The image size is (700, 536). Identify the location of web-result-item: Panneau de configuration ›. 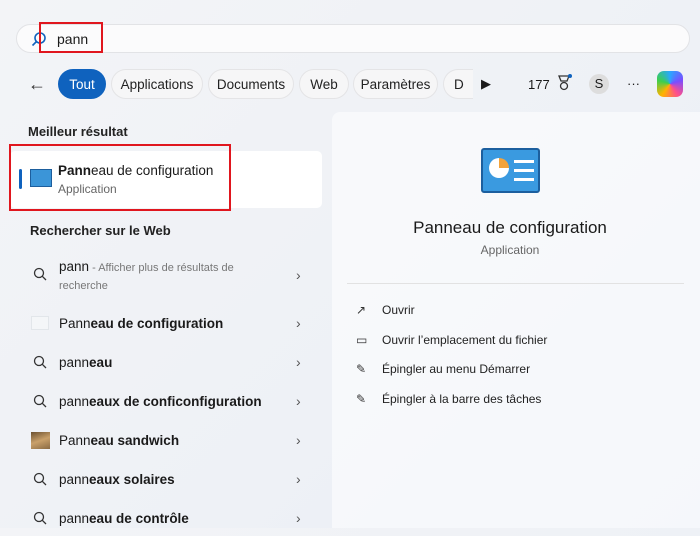
(166, 323).